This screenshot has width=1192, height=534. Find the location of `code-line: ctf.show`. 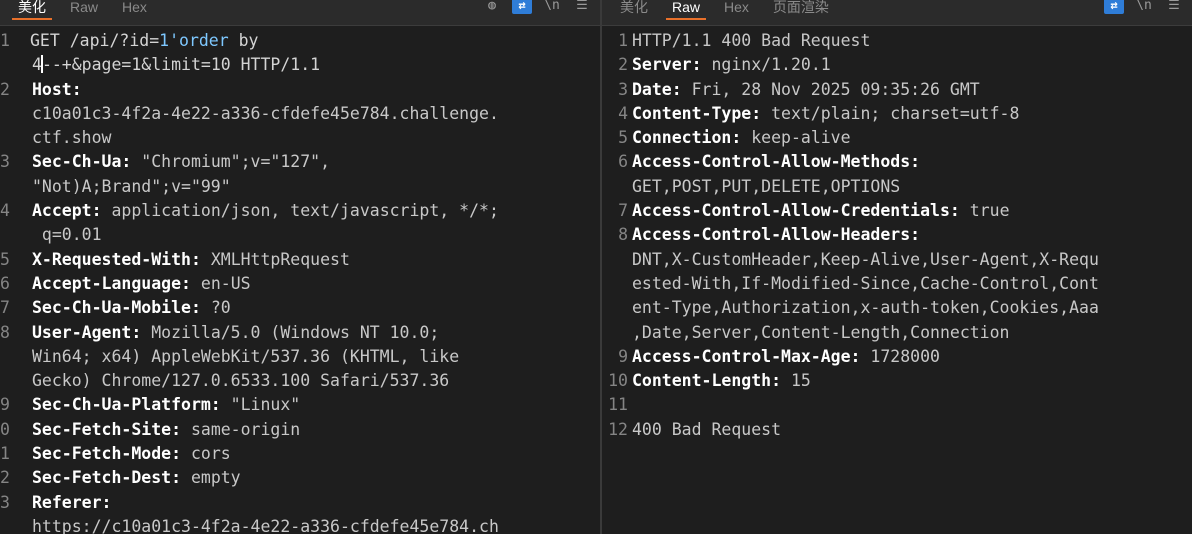

code-line: ctf.show is located at coordinates (300, 138).